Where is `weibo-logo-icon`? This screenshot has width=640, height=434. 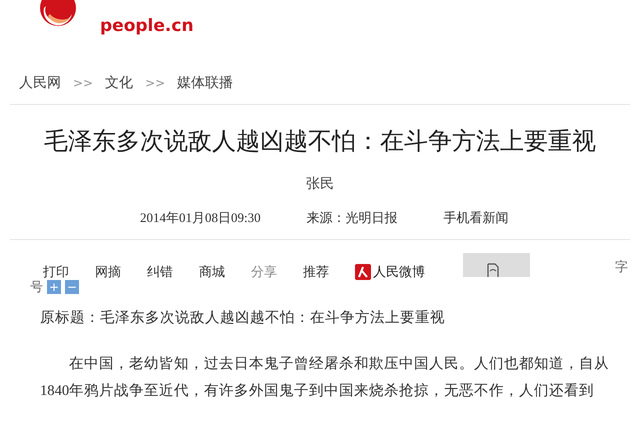 weibo-logo-icon is located at coordinates (363, 272).